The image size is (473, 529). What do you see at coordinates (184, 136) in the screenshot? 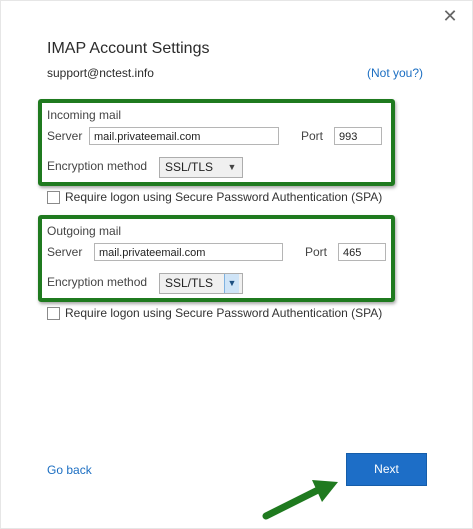
I see `incoming-server-input: mail.privateemail.com` at bounding box center [184, 136].